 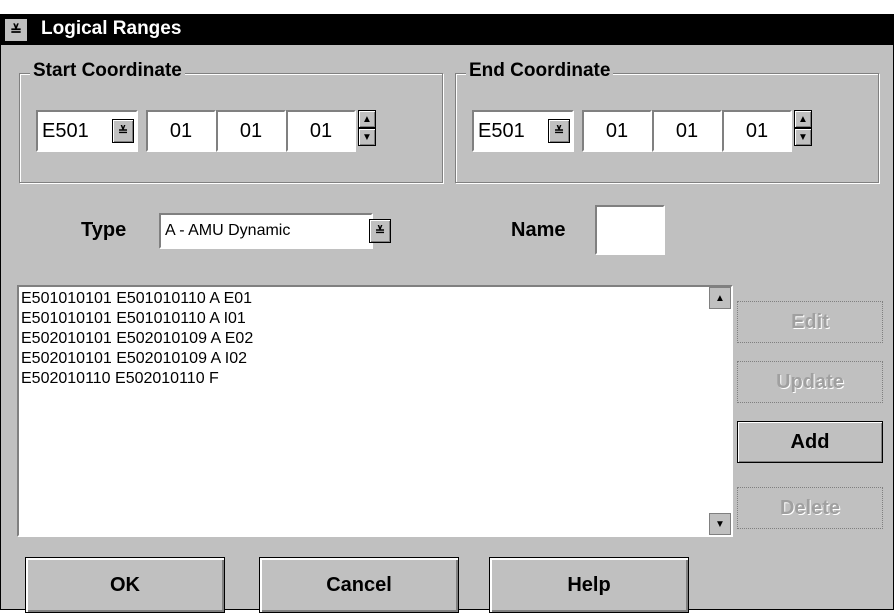 What do you see at coordinates (111, 28) in the screenshot?
I see `window-title: Logical Ranges` at bounding box center [111, 28].